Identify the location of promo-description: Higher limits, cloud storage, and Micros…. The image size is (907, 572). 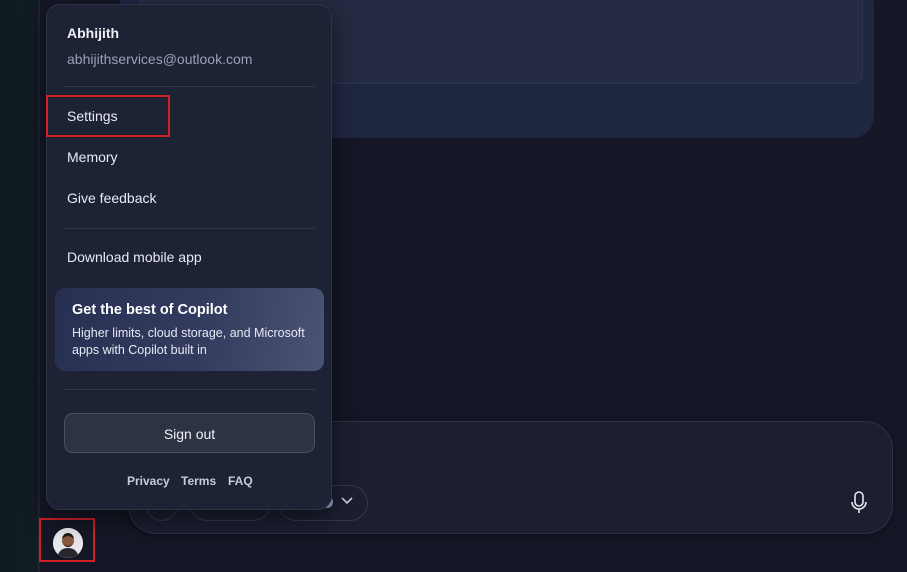
(188, 341).